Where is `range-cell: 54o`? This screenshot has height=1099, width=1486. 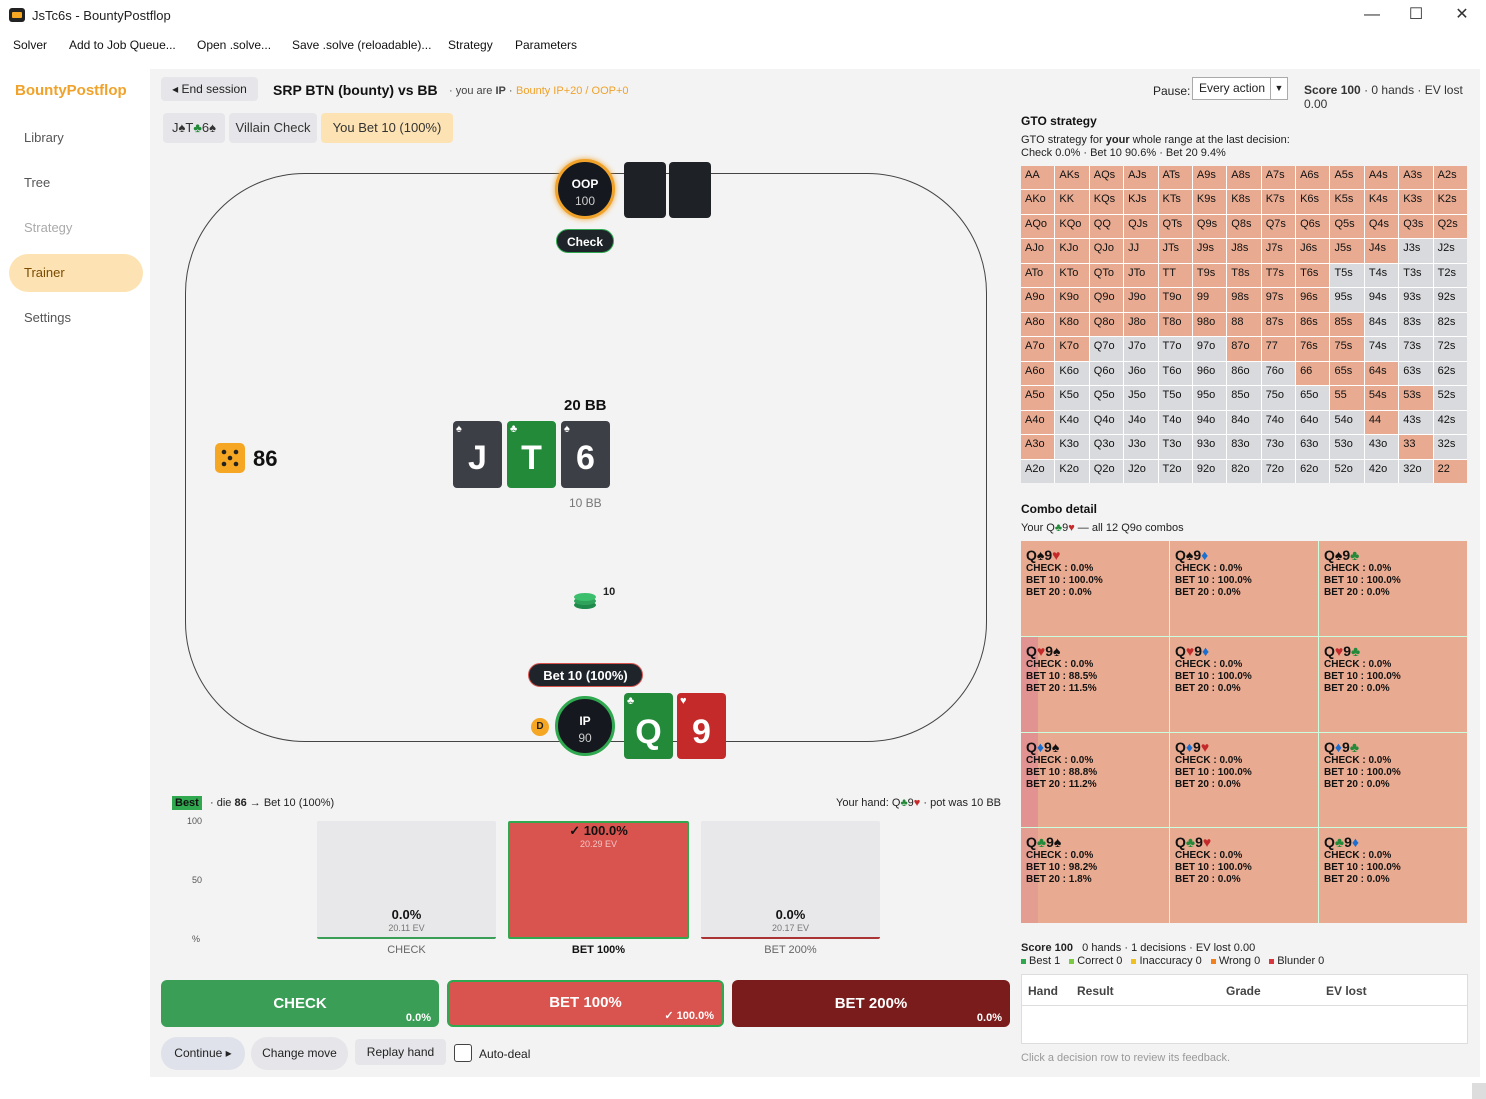
range-cell: 54o is located at coordinates (1347, 422).